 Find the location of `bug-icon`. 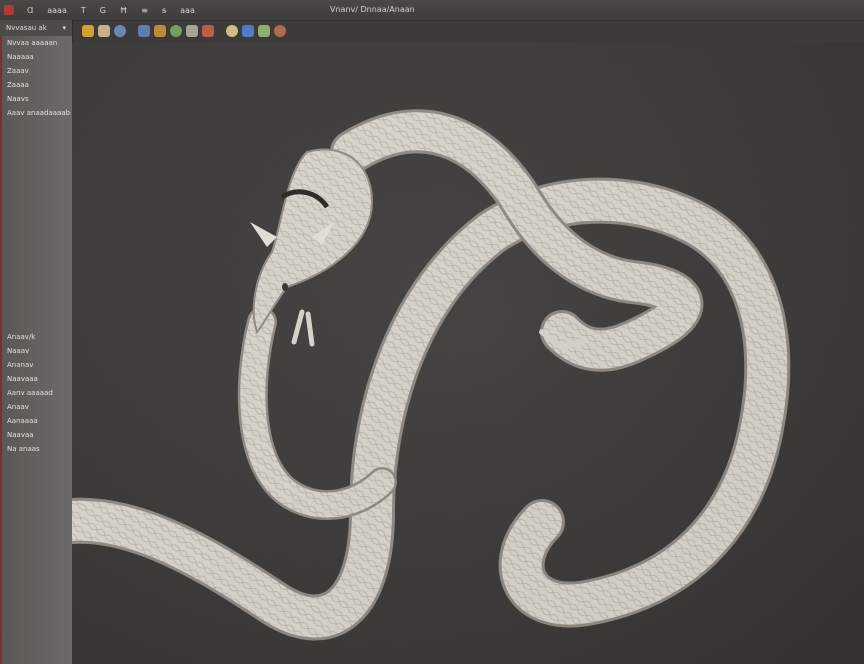

bug-icon is located at coordinates (280, 31).